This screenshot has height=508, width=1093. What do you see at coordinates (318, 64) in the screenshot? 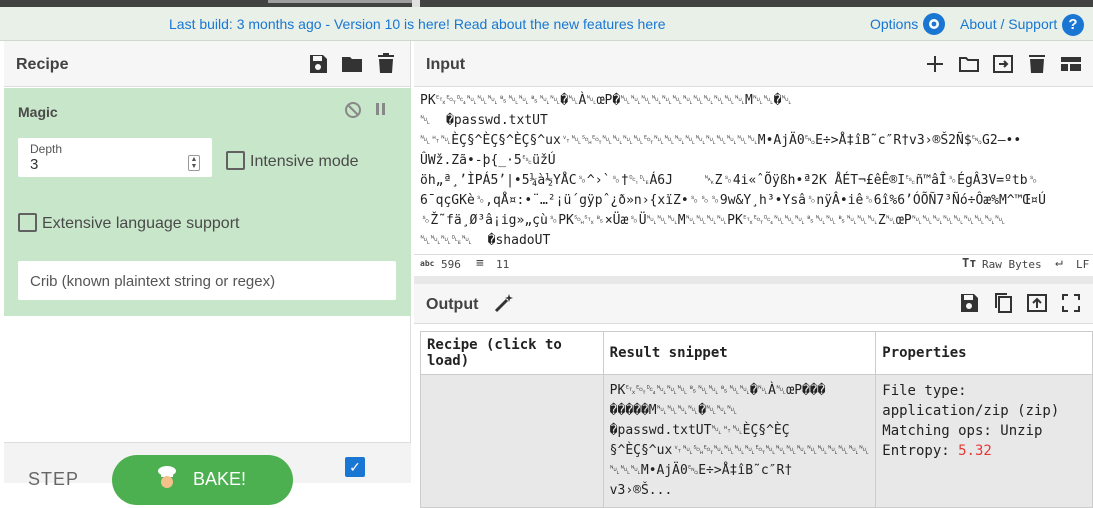
I see `save-recipe-icon` at bounding box center [318, 64].